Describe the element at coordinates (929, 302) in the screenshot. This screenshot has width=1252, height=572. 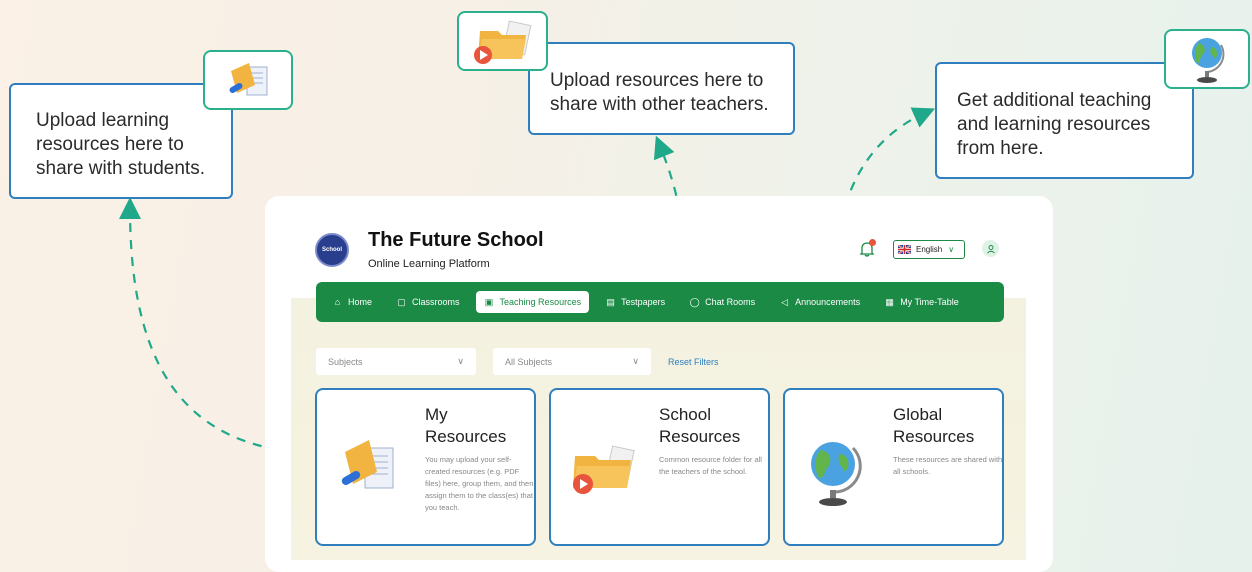
I see `nav-label: My Time-Table` at that location.